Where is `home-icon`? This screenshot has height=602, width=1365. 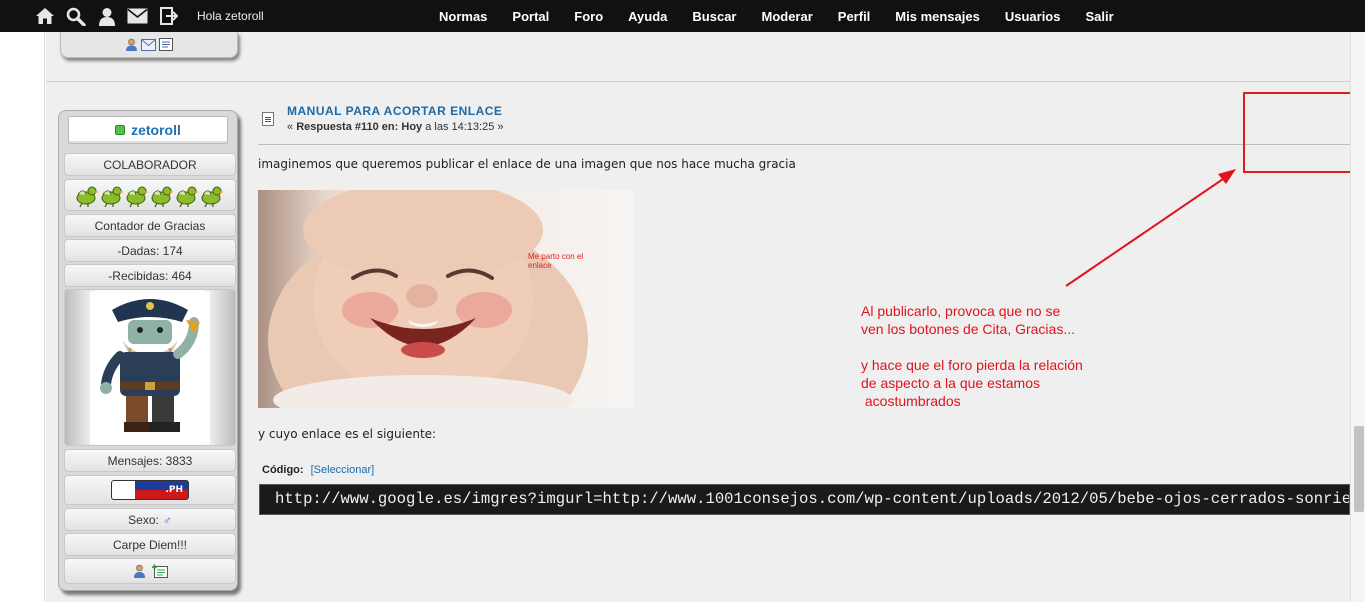 home-icon is located at coordinates (44, 16).